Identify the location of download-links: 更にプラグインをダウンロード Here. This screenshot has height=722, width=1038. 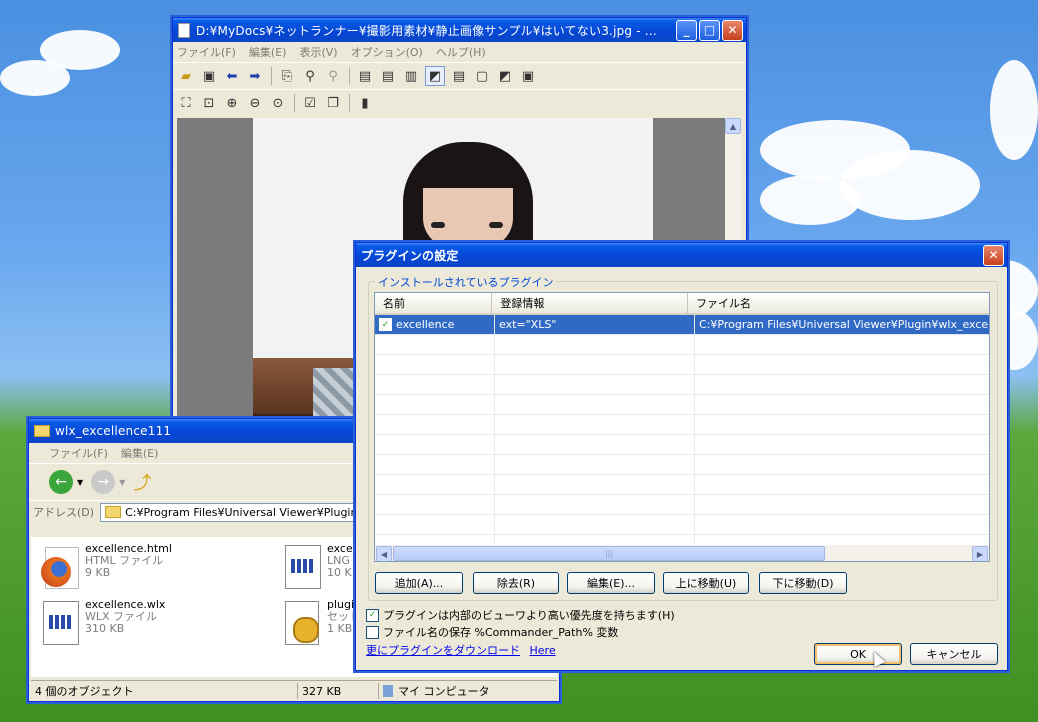
(461, 650).